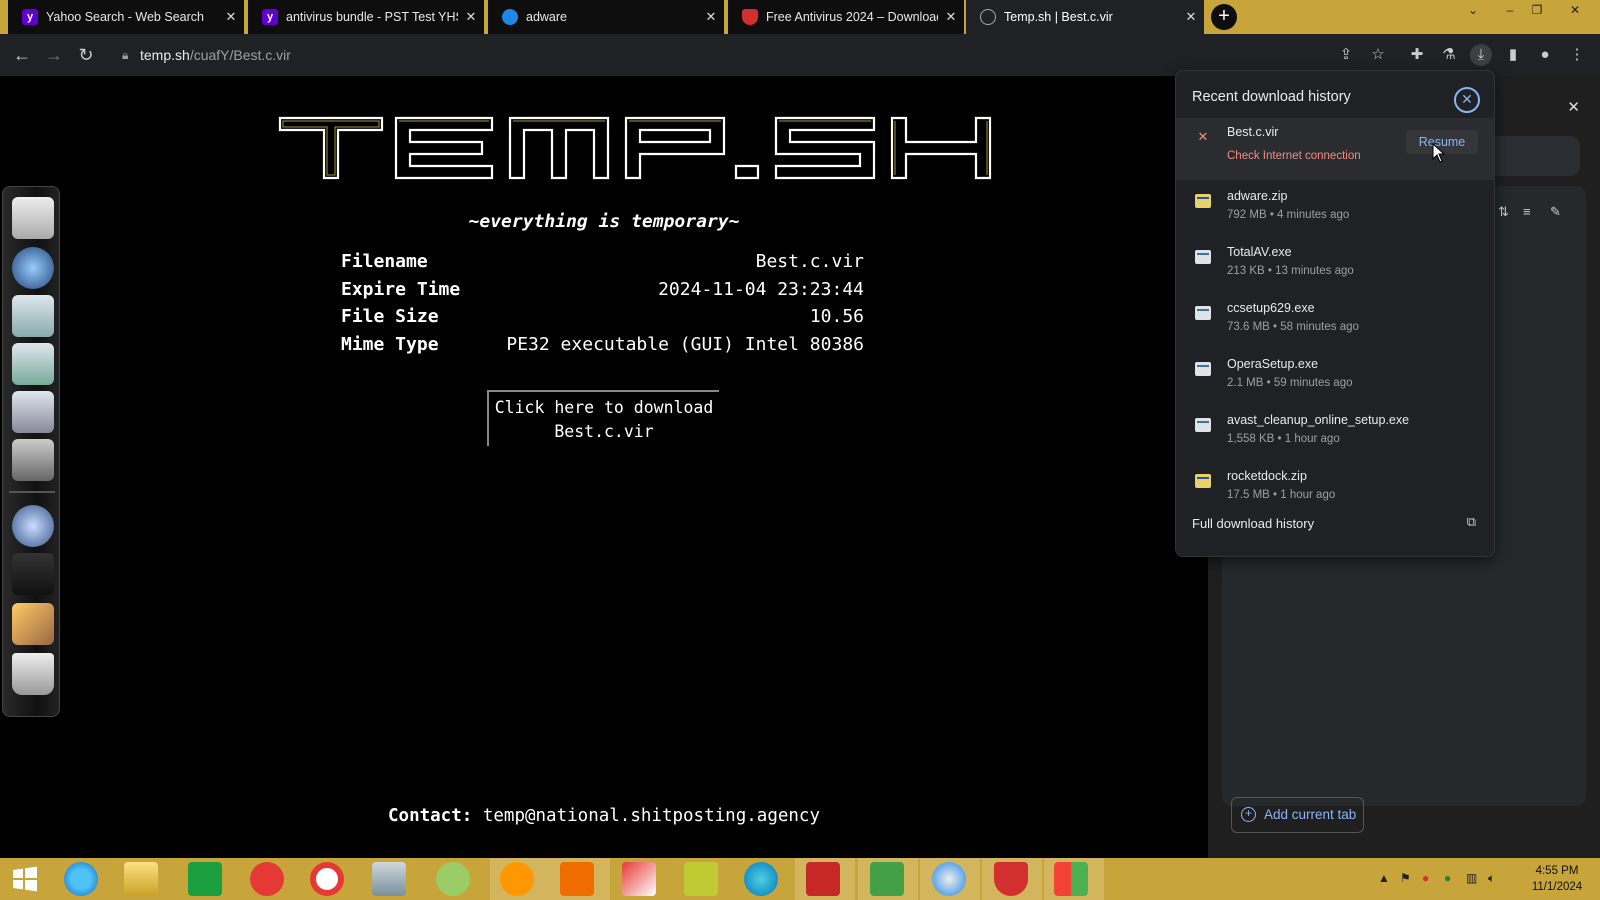  I want to click on start-button, so click(25, 879).